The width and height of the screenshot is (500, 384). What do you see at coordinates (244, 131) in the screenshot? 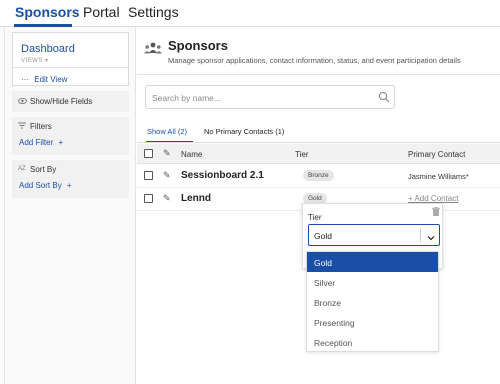
I see `tab-no-primary-contacts: No Primary Contacts (1)` at bounding box center [244, 131].